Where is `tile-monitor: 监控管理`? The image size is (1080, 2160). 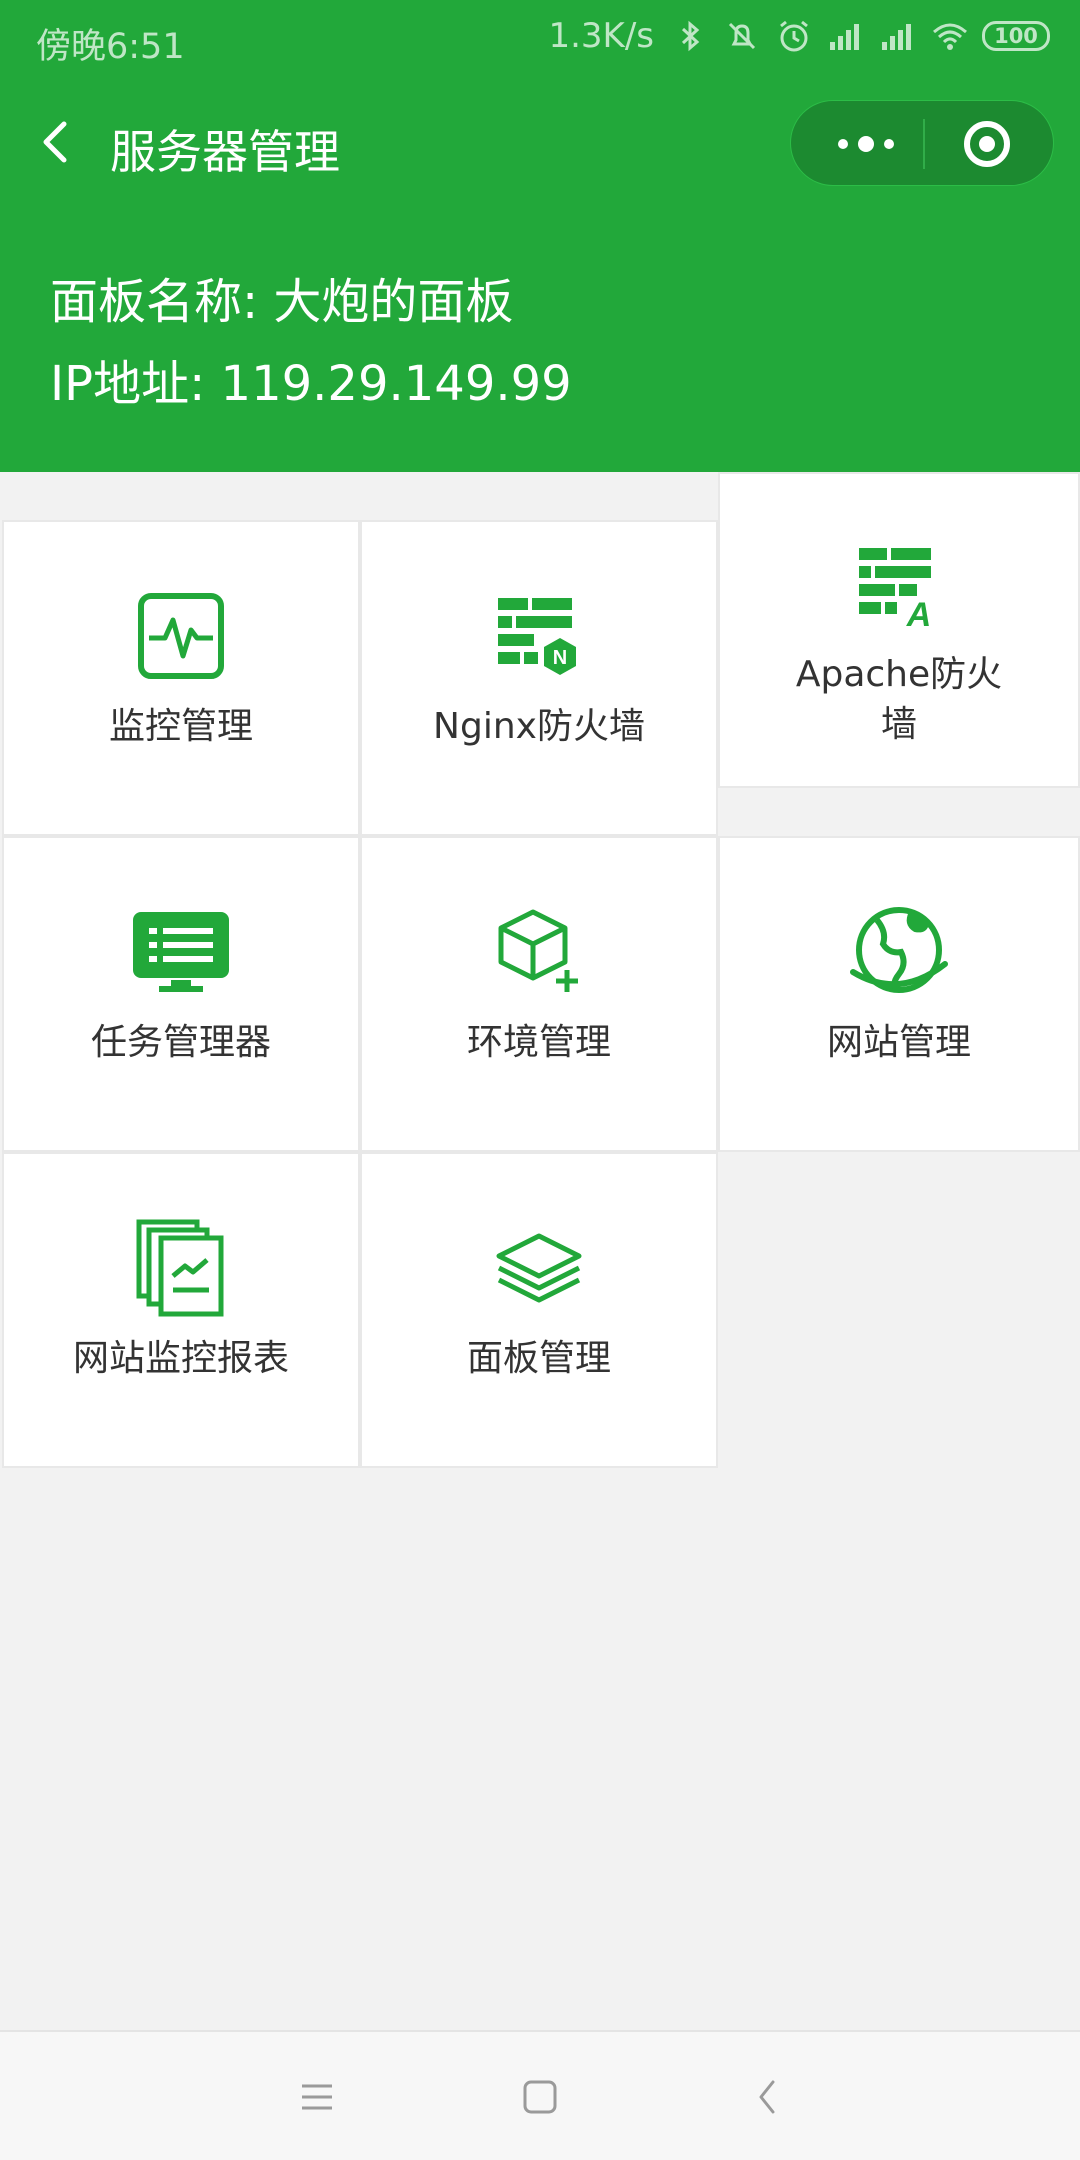
tile-monitor: 监控管理 is located at coordinates (181, 678).